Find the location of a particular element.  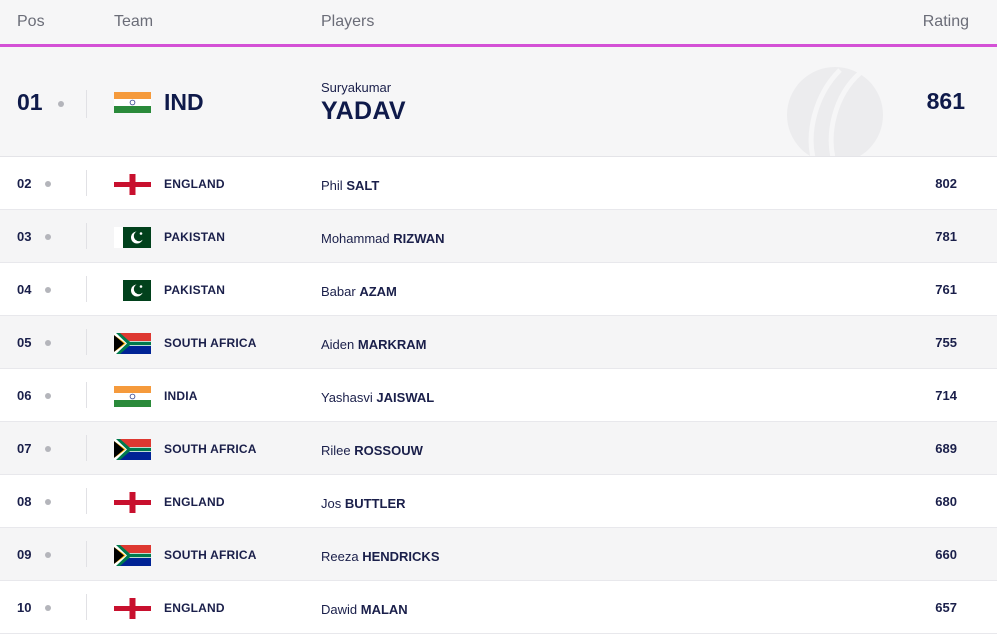

player-name: Aiden MARKRAM is located at coordinates (373, 344).